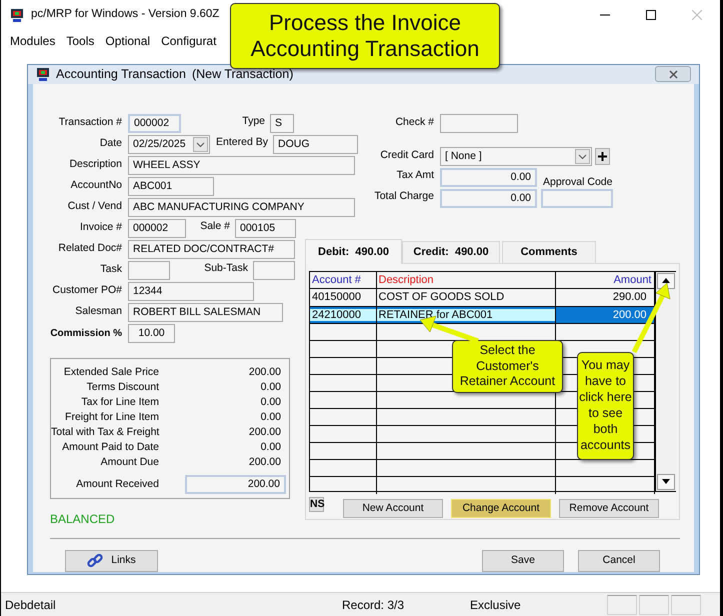  I want to click on summary-label: Terms Discount, so click(122, 388).